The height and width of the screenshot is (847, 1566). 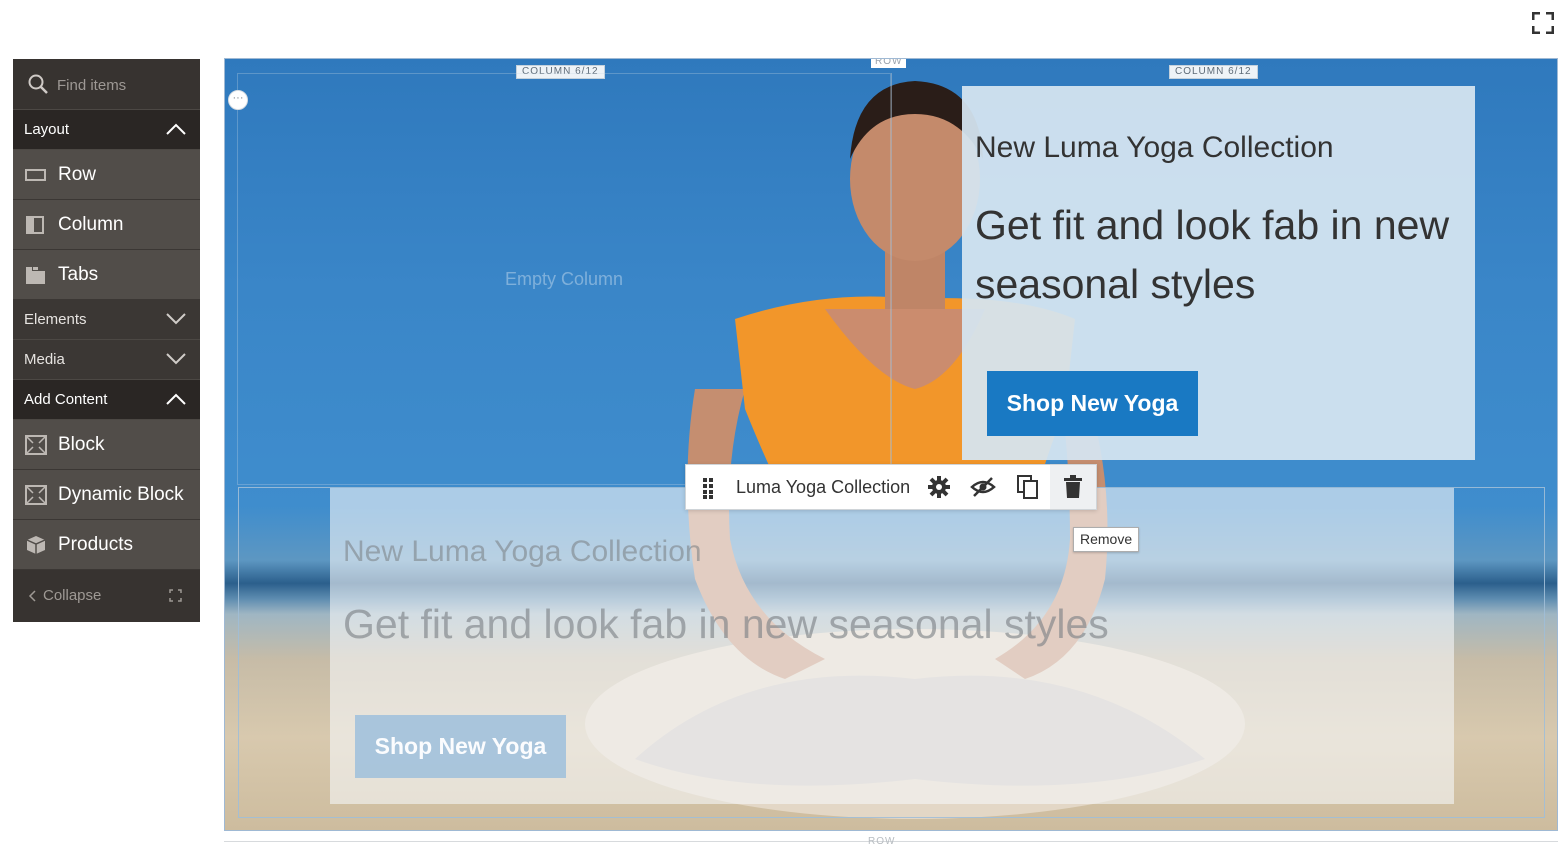 What do you see at coordinates (106, 596) in the screenshot?
I see `collapse-button: Collapse` at bounding box center [106, 596].